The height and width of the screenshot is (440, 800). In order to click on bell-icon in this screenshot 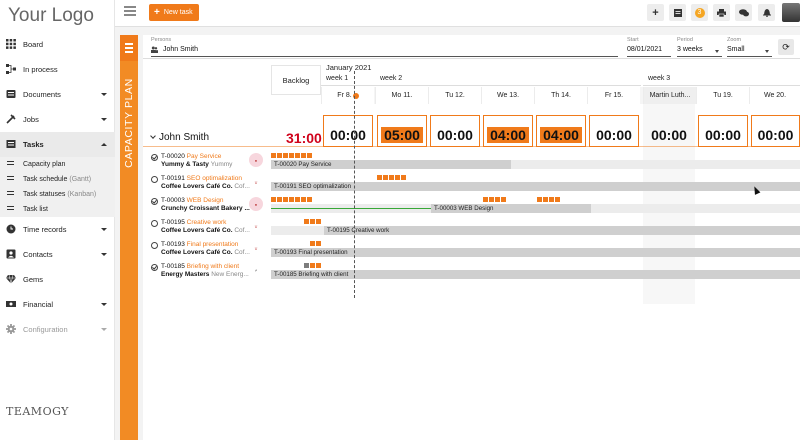, I will do `click(766, 13)`.